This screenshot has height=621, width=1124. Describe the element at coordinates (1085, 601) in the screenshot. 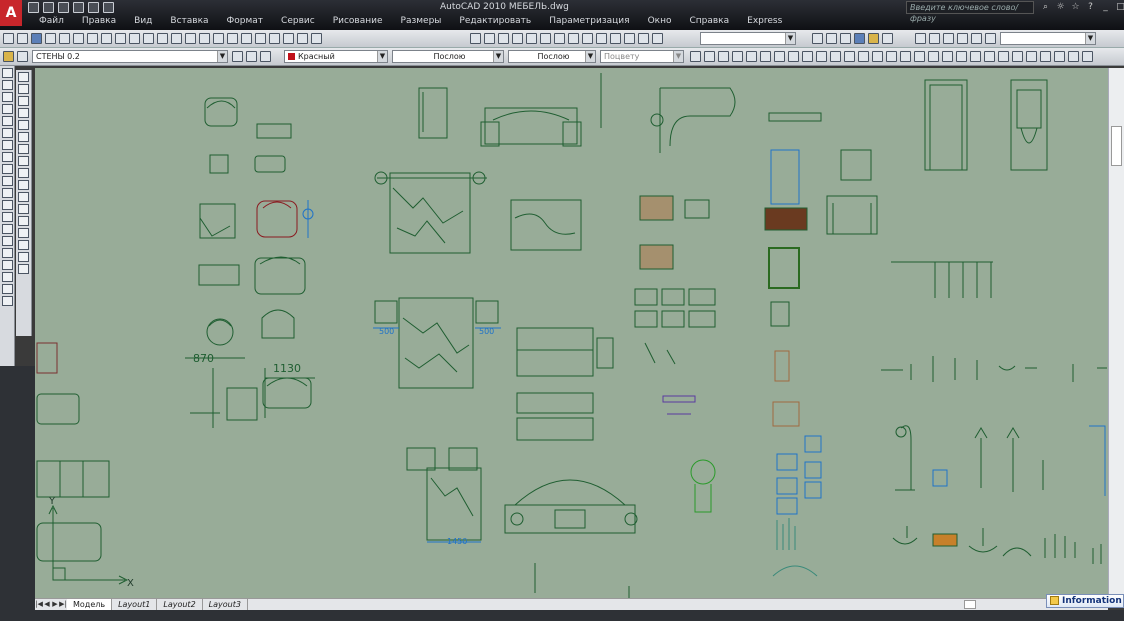

I see `information-balloon: Information` at that location.